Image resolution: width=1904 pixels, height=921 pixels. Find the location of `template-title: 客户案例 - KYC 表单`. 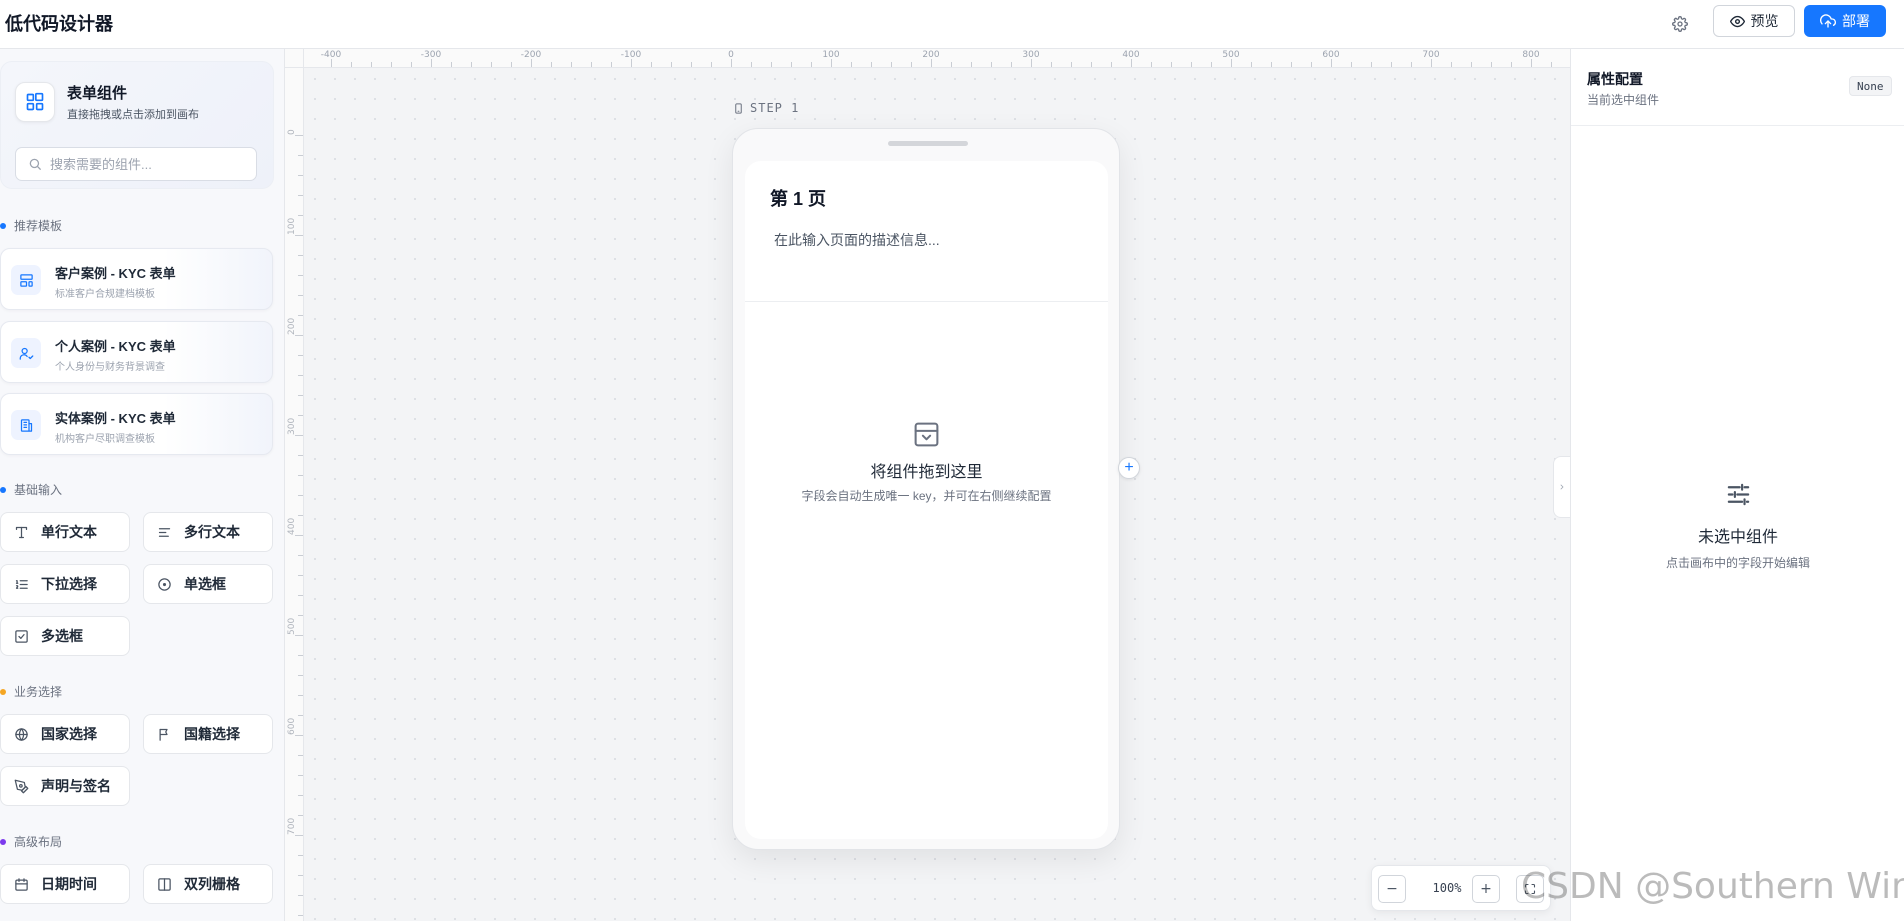

template-title: 客户案例 - KYC 表单 is located at coordinates (115, 273).